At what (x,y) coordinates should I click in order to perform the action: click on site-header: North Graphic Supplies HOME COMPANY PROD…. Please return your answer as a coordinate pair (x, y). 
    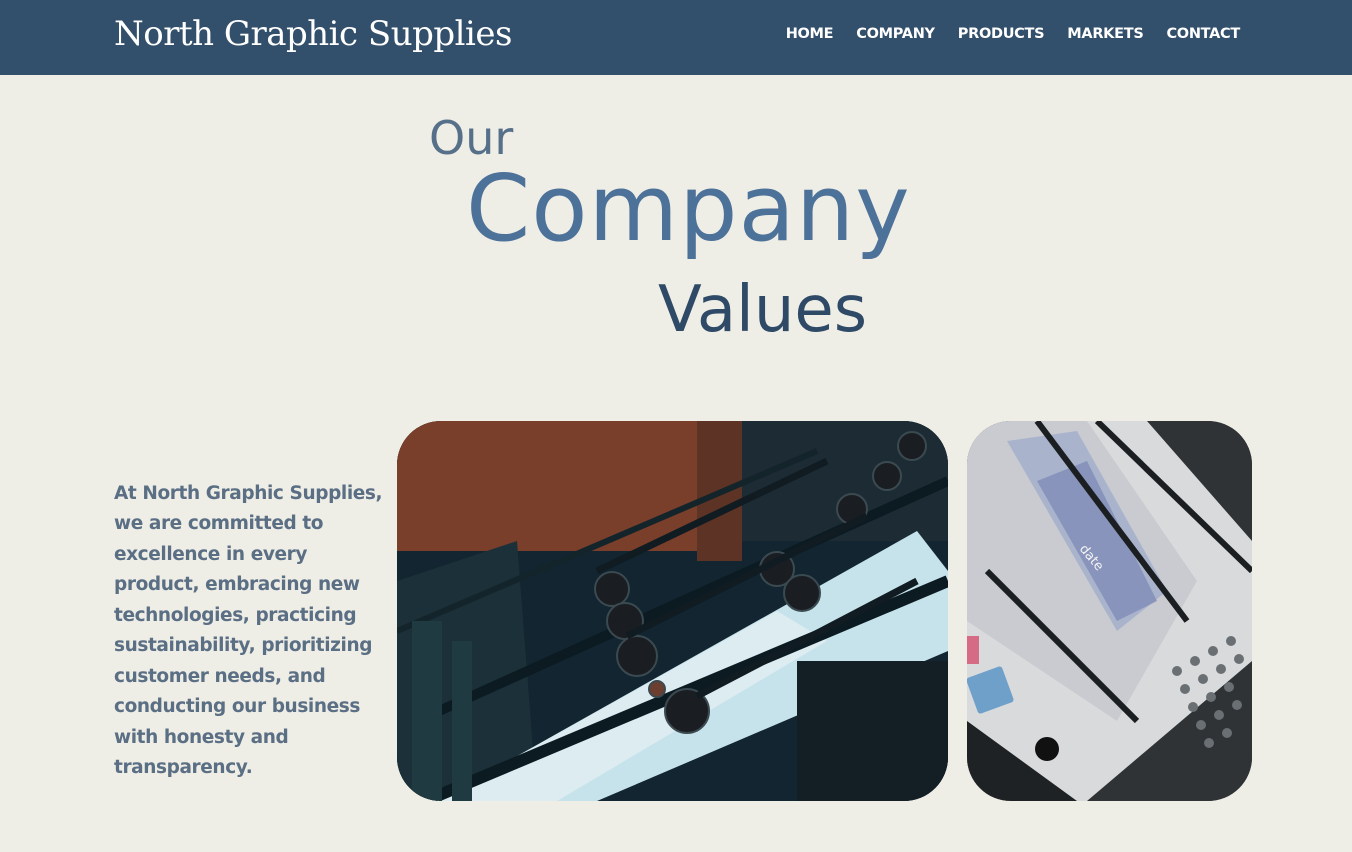
    Looking at the image, I should click on (676, 37).